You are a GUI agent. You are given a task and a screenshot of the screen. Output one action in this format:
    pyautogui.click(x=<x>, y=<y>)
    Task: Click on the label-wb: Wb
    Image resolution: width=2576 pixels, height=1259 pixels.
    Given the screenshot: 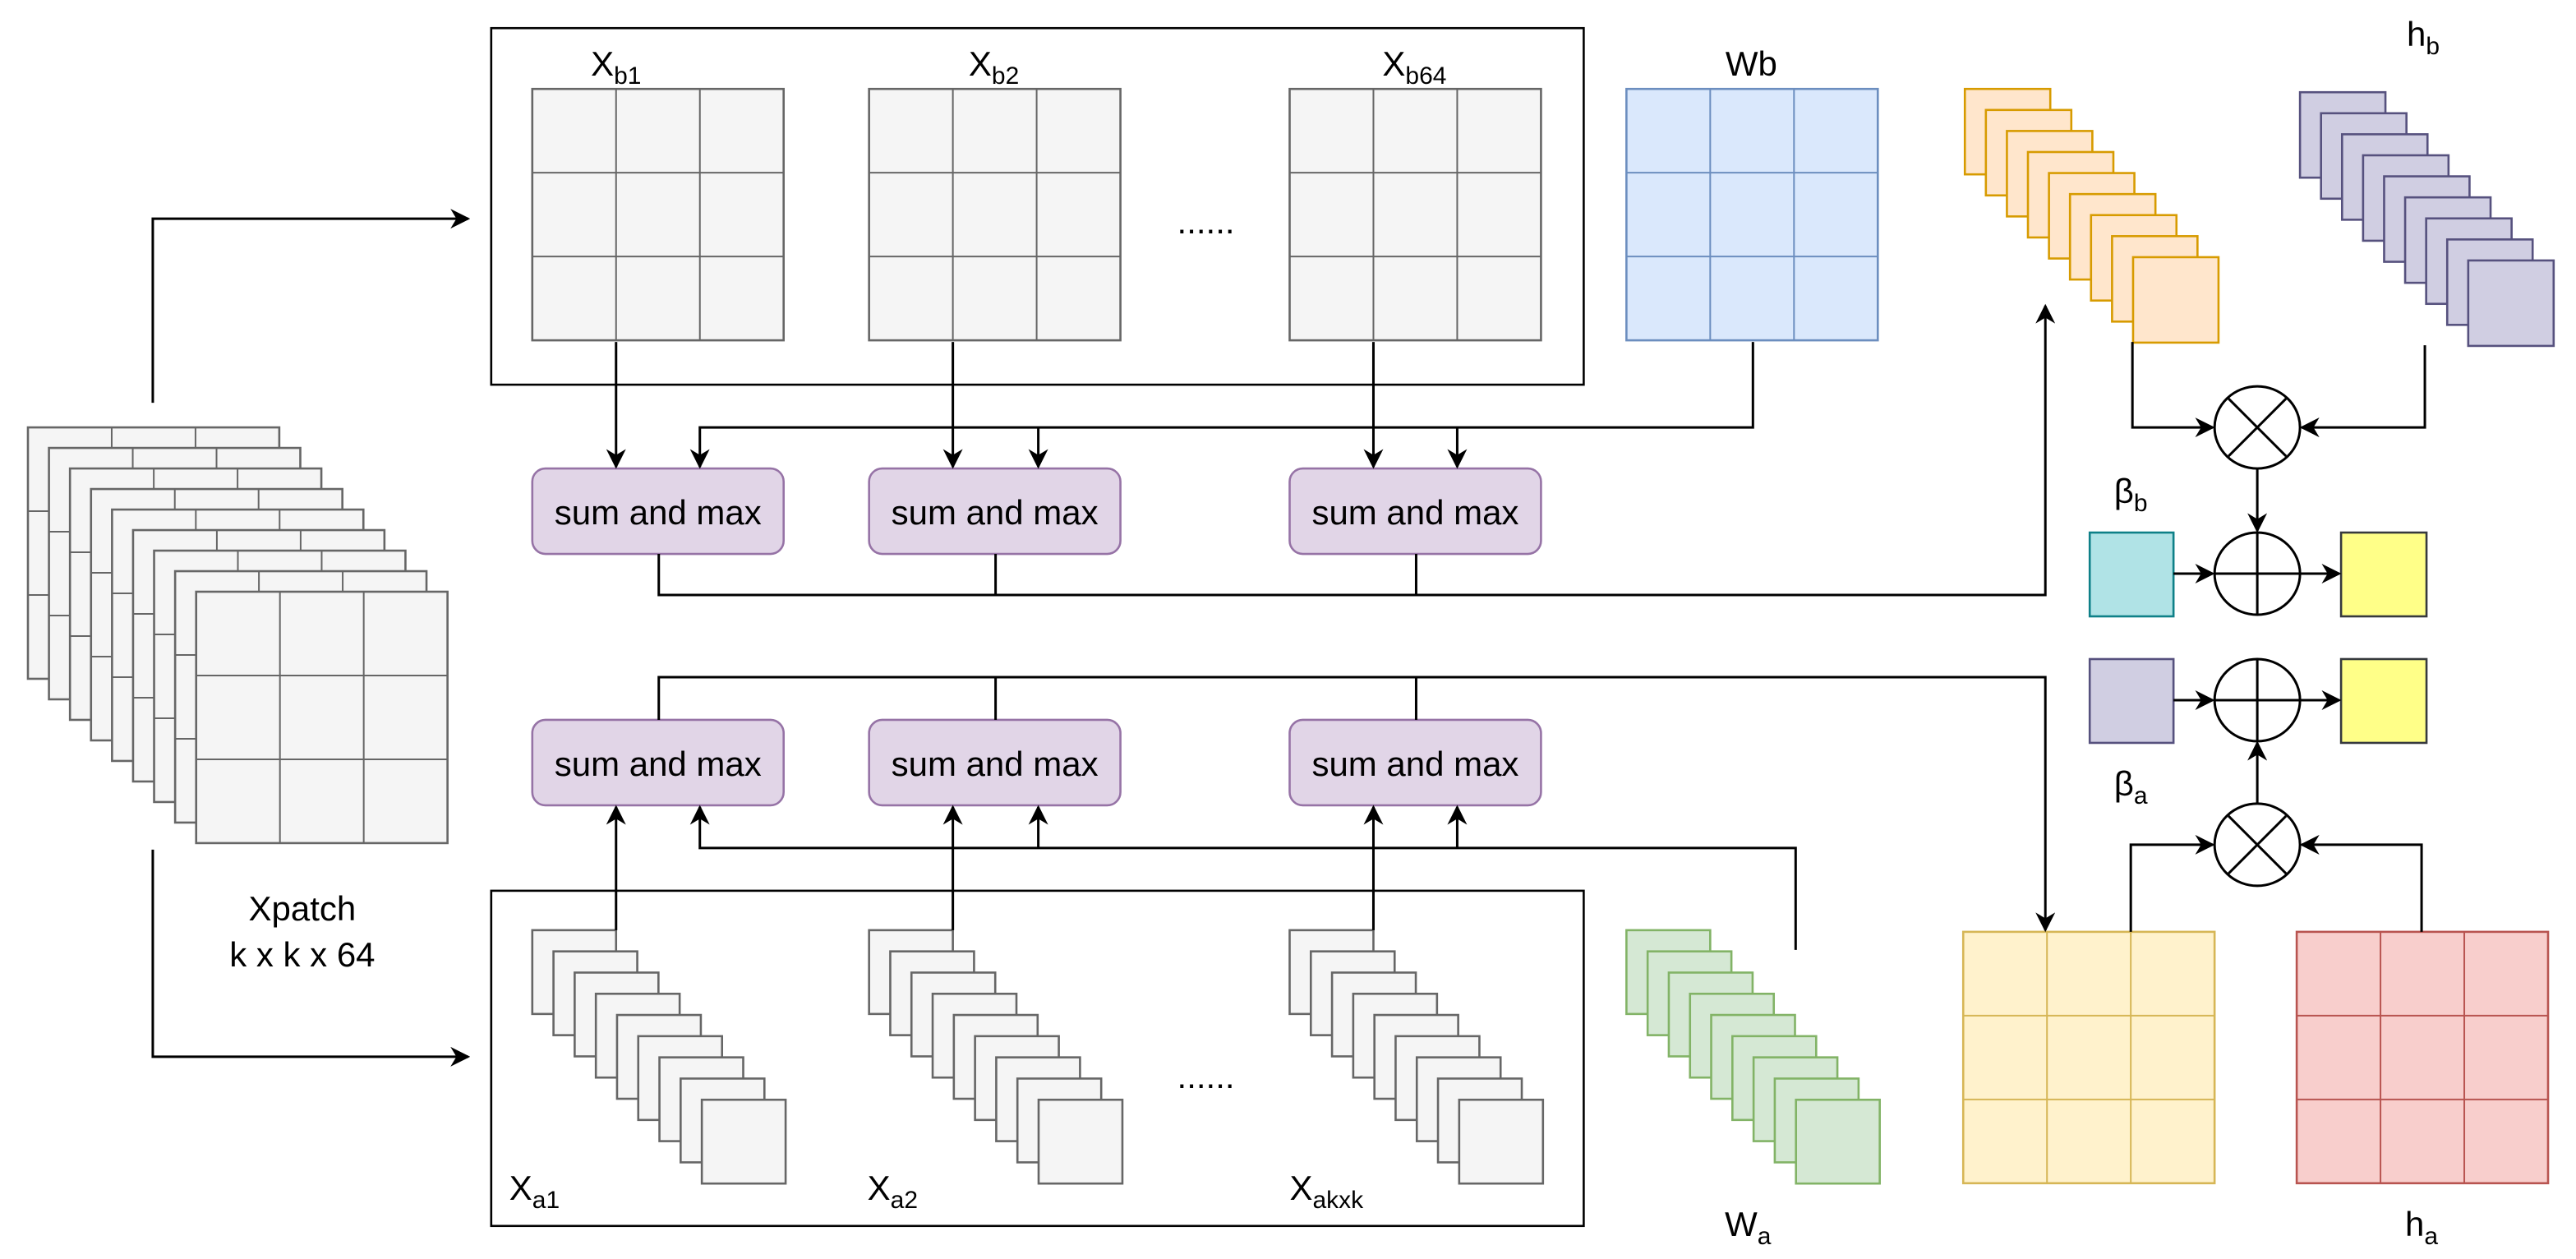 What is the action you would take?
    pyautogui.click(x=1751, y=63)
    